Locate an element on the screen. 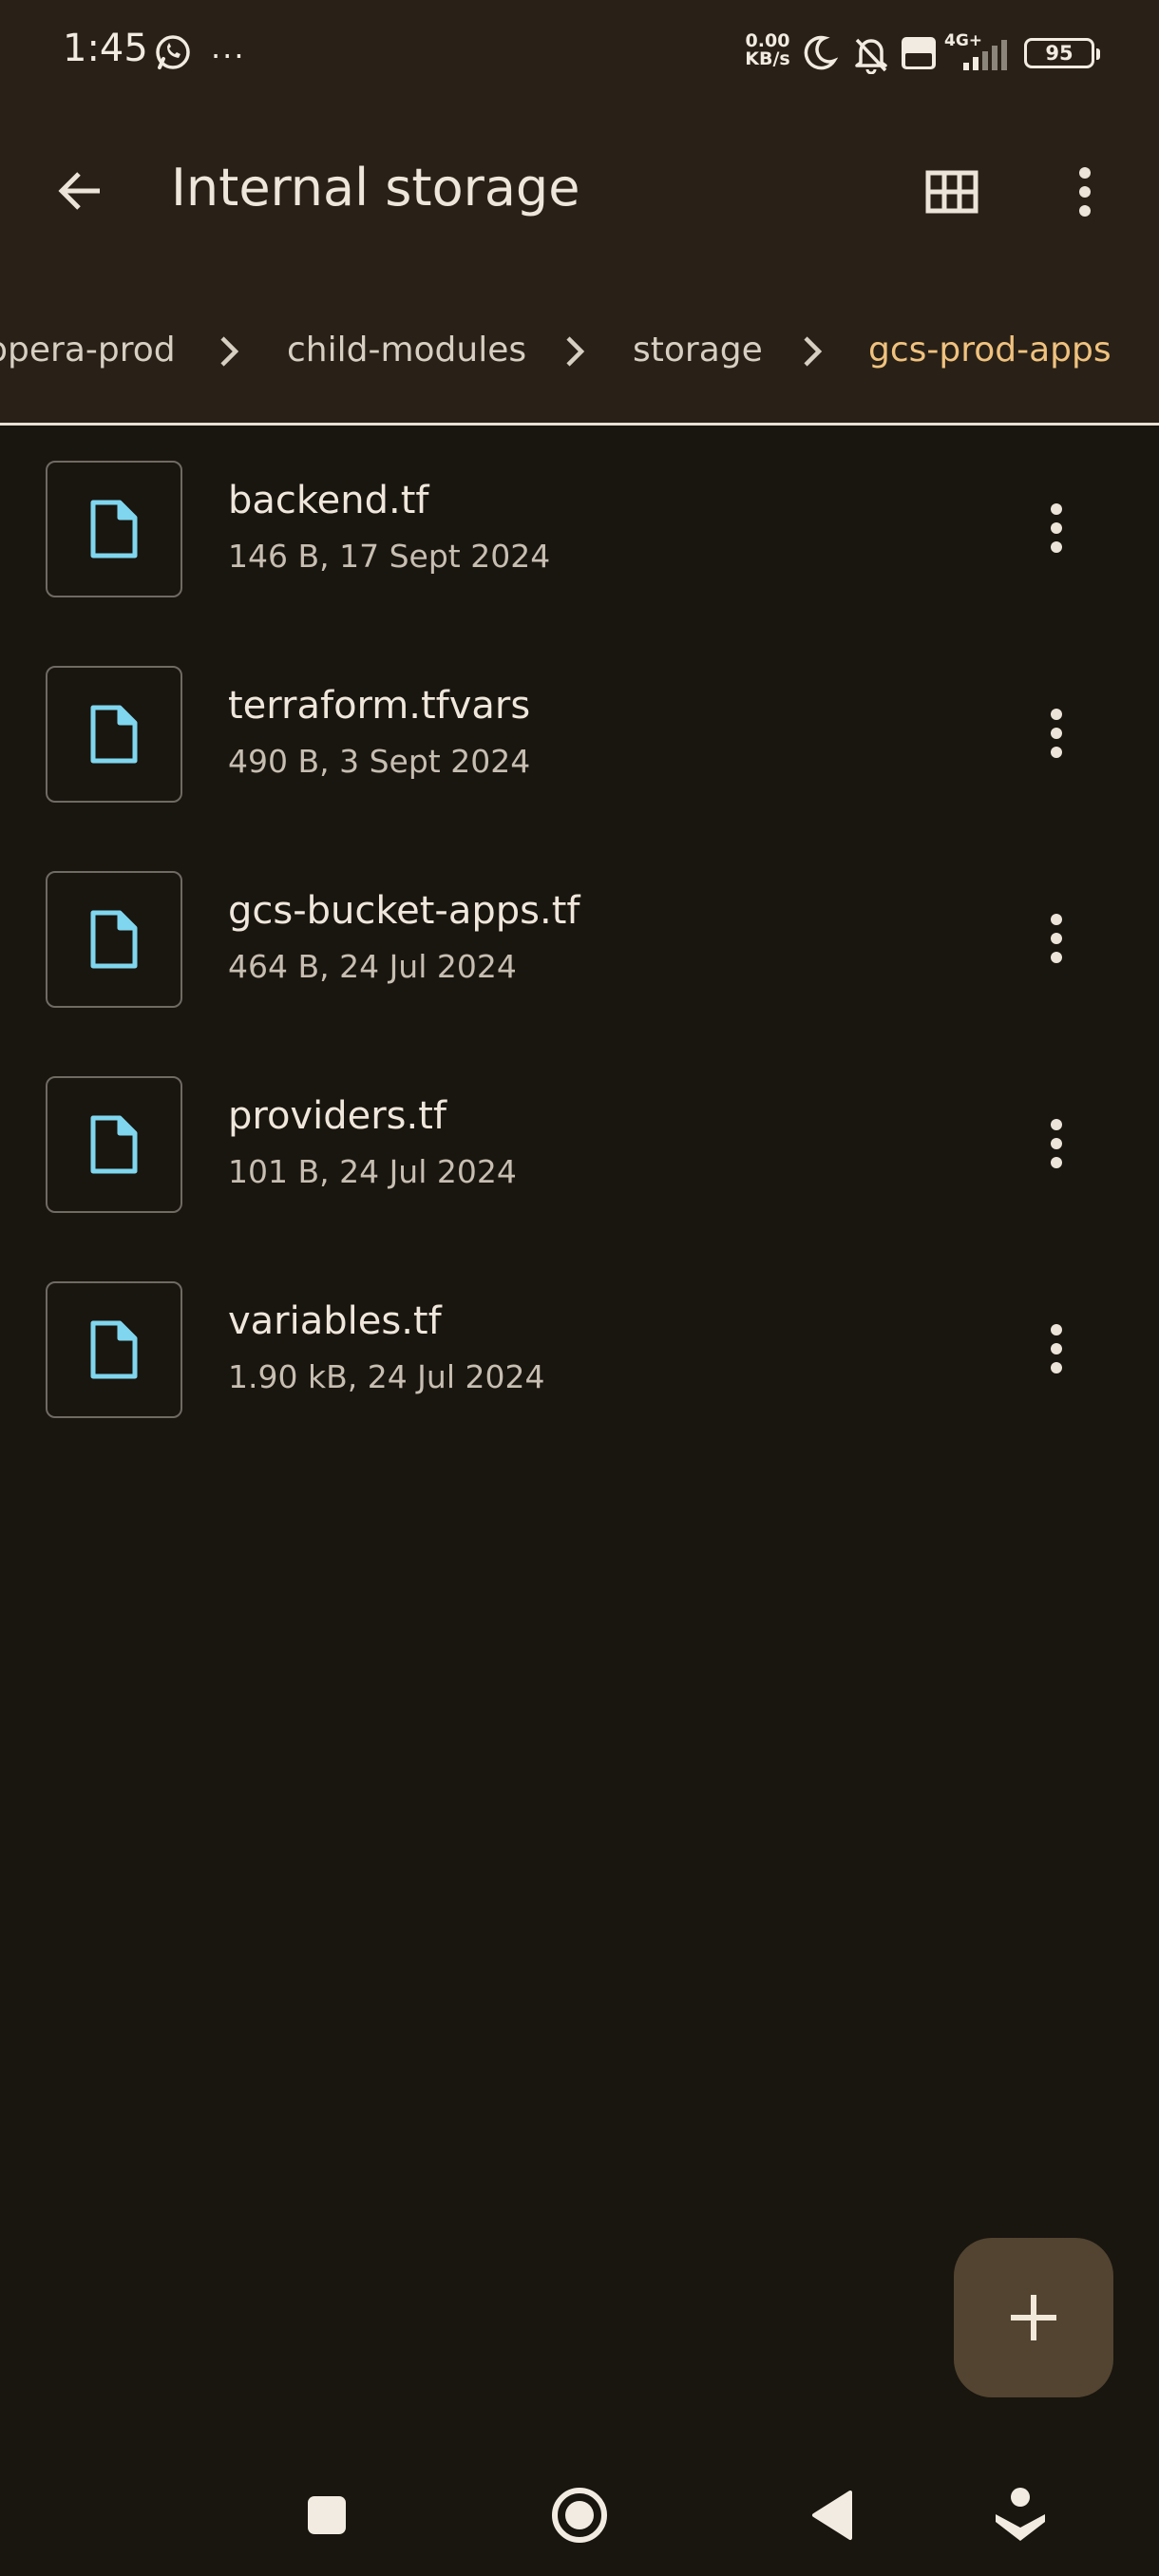  status-bar: 1:45 ··· 0.00 KB/s 4G+ 95 is located at coordinates (579, 52).